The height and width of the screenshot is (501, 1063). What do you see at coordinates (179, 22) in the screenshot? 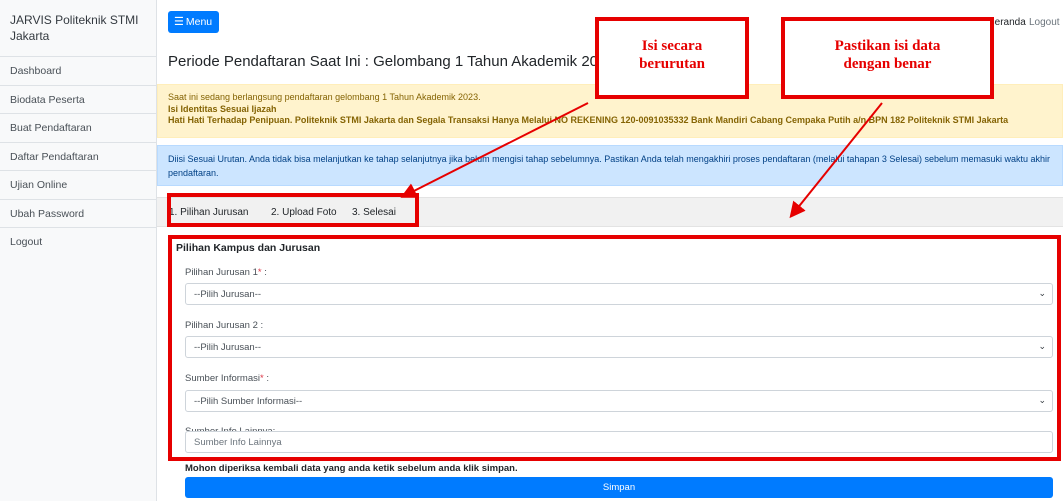
I see `hamburger-icon: ☰` at bounding box center [179, 22].